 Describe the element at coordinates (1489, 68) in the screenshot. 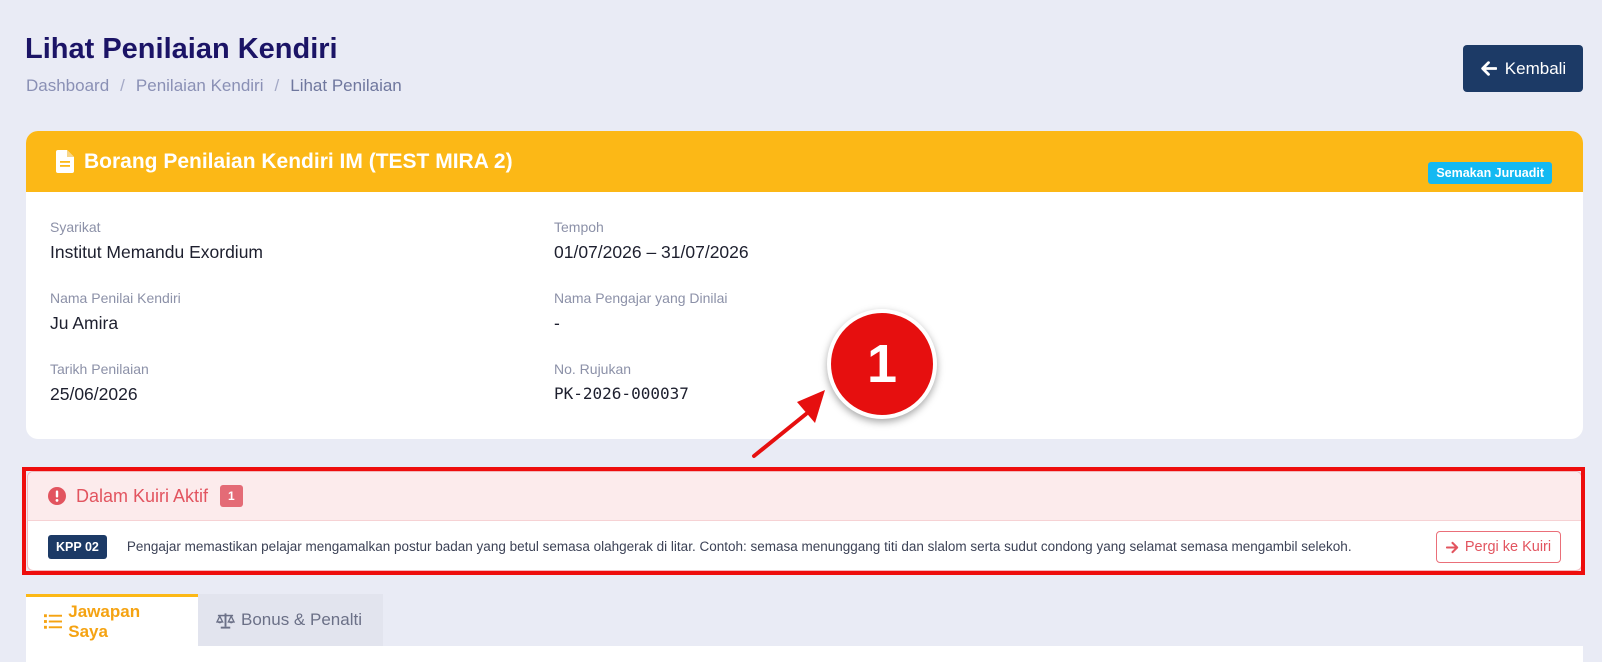

I see `arrow-left-icon` at that location.